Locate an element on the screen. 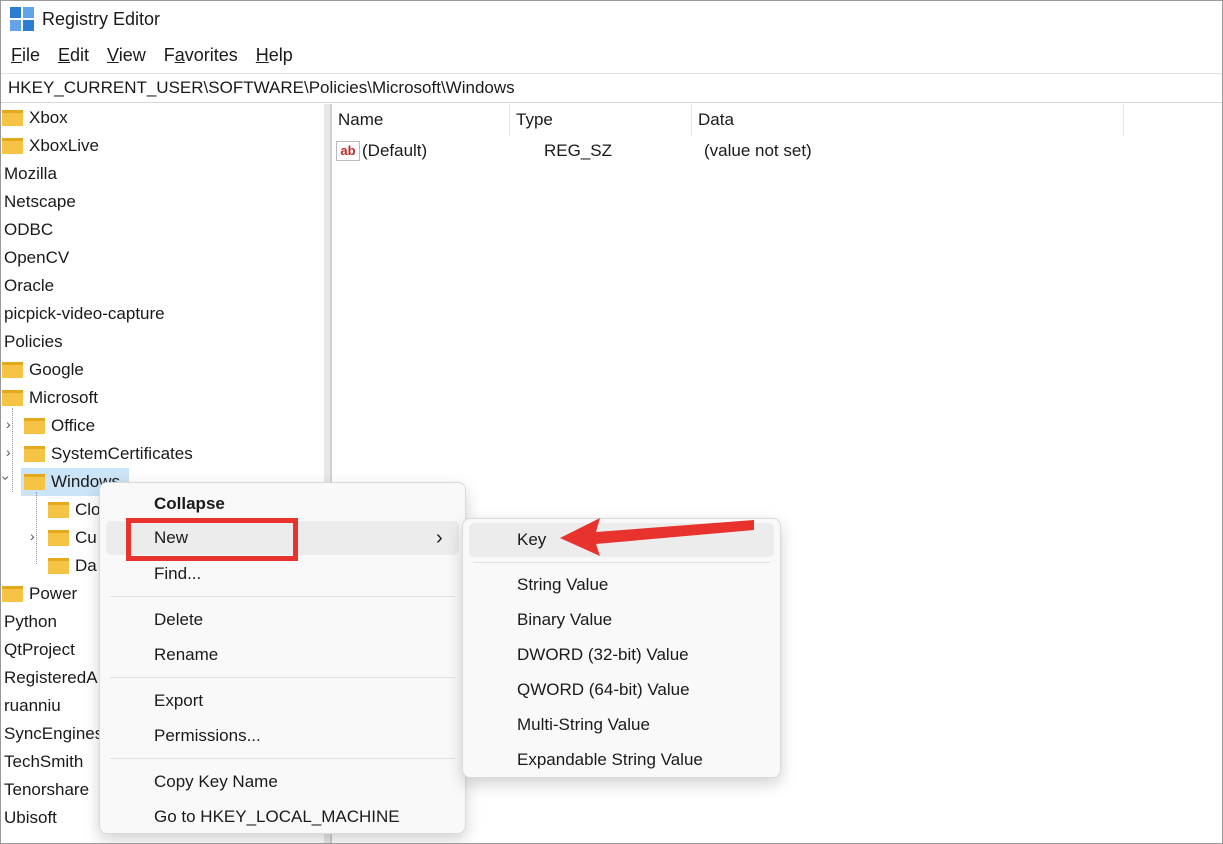  menu-help: Help is located at coordinates (274, 55).